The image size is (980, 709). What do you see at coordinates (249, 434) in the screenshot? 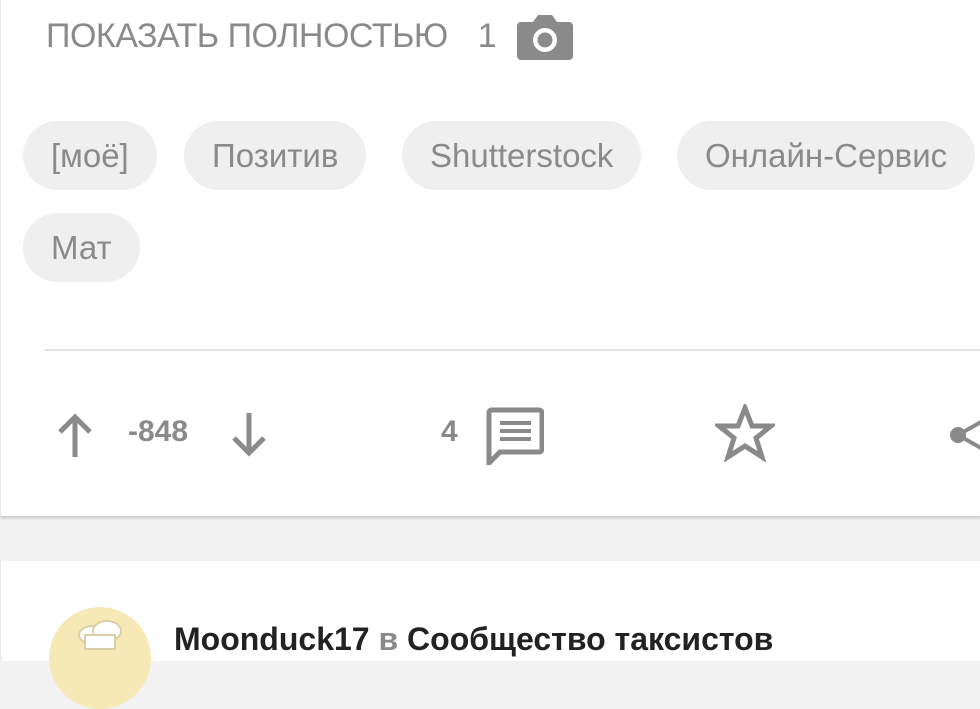
I see `arrow-down-icon` at bounding box center [249, 434].